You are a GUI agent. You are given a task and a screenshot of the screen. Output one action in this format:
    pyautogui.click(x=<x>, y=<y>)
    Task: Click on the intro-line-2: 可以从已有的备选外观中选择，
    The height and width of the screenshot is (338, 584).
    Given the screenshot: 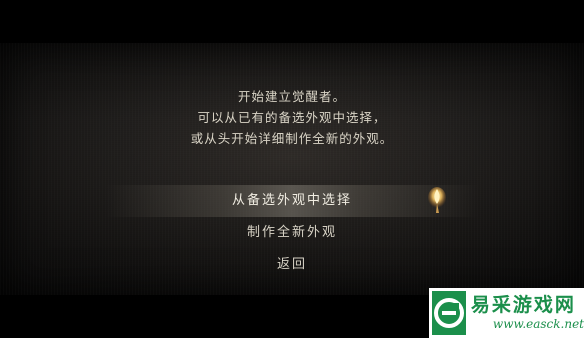 What is the action you would take?
    pyautogui.click(x=292, y=117)
    